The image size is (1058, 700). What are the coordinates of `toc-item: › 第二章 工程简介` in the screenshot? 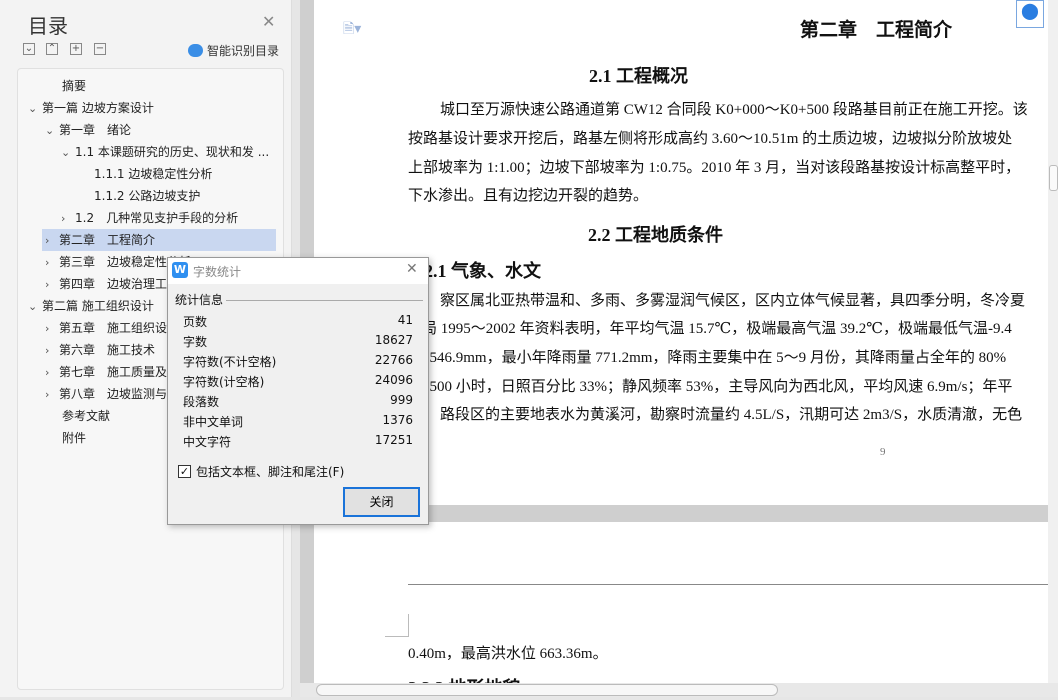 It's located at (159, 240).